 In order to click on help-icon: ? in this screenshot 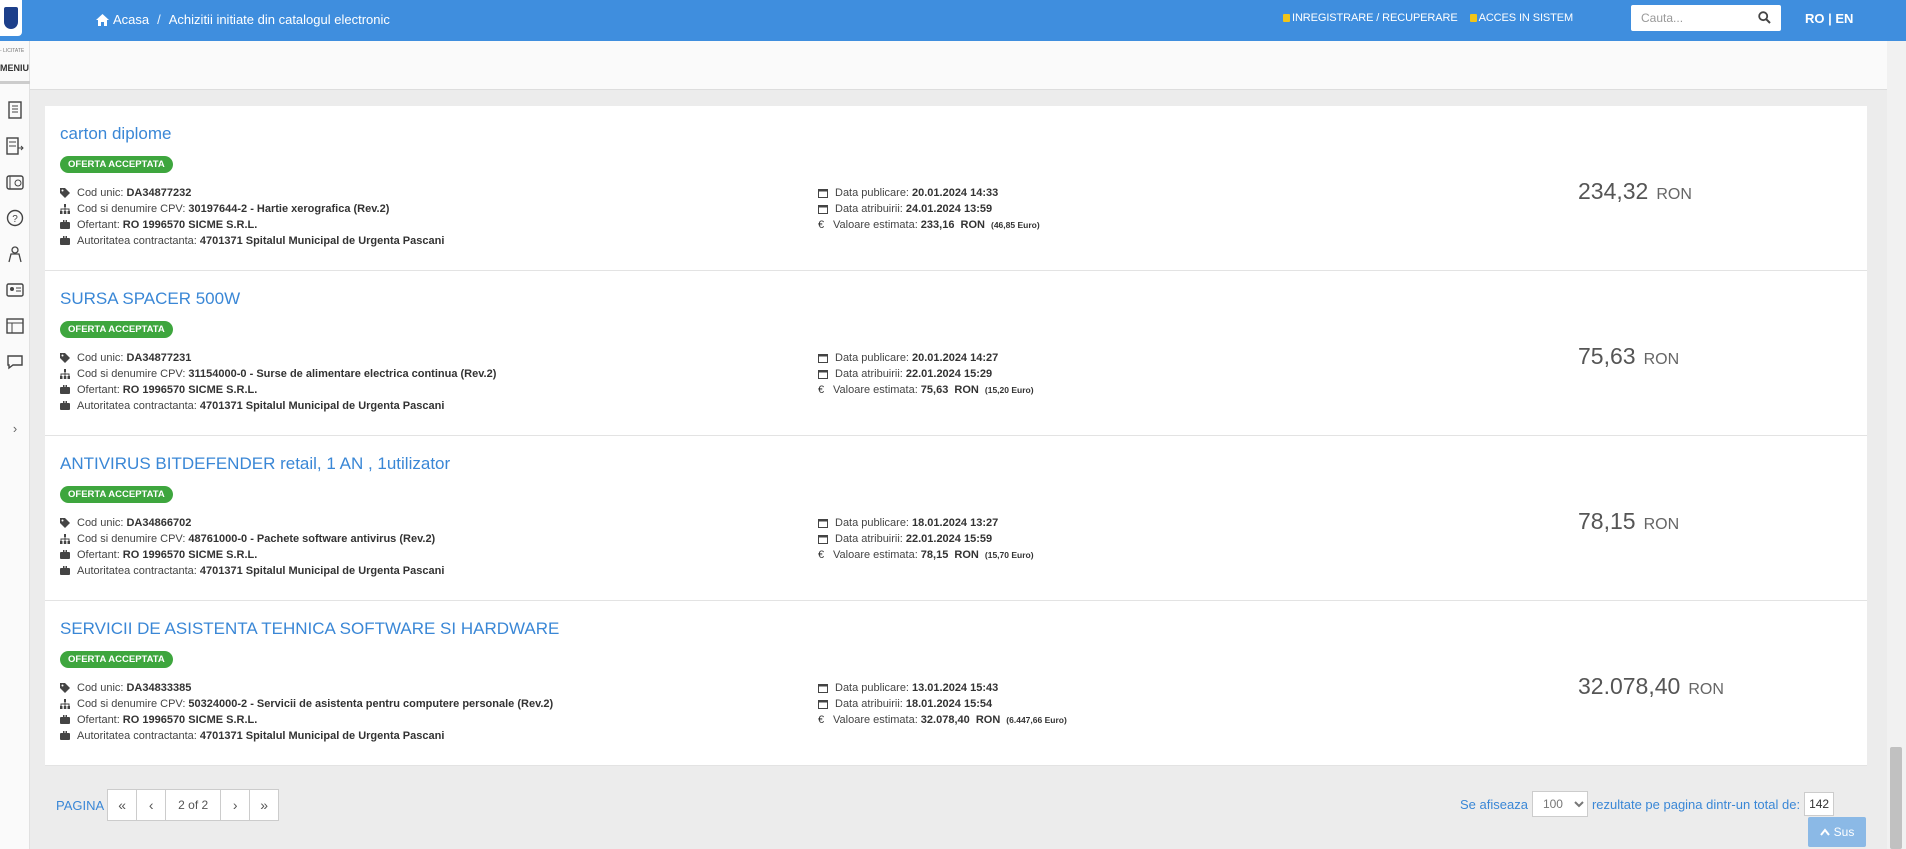, I will do `click(15, 218)`.